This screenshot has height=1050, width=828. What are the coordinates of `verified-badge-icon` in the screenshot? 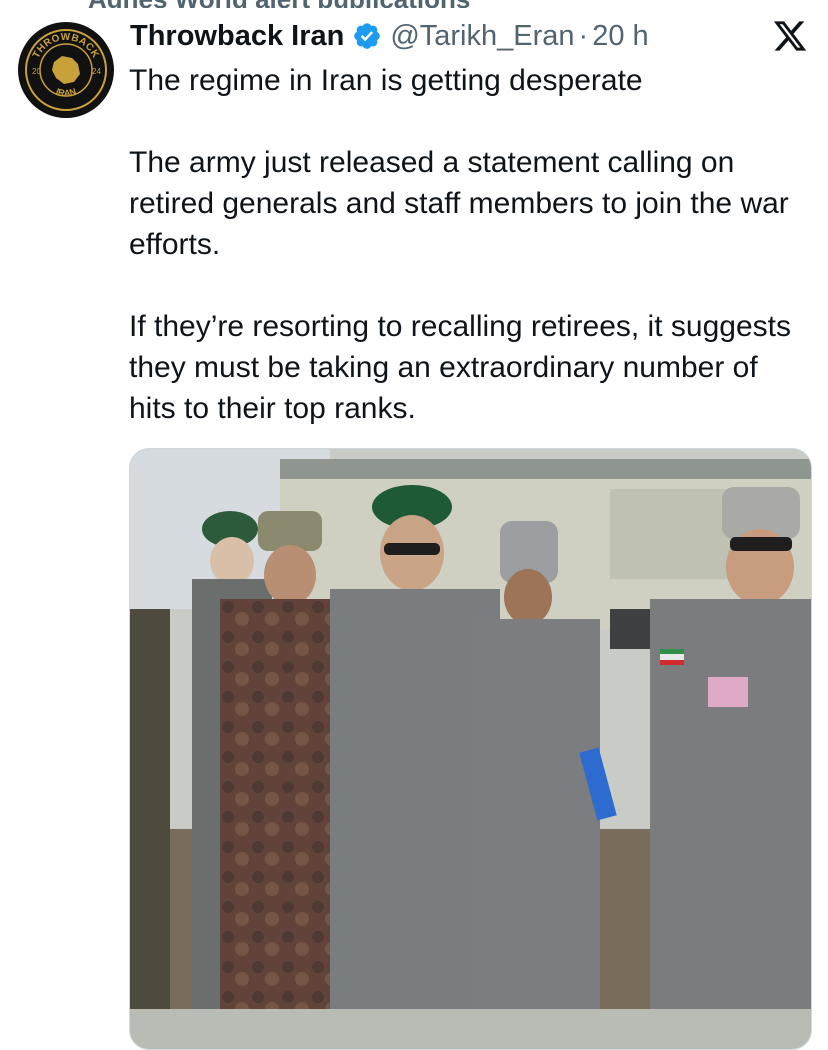 It's located at (367, 36).